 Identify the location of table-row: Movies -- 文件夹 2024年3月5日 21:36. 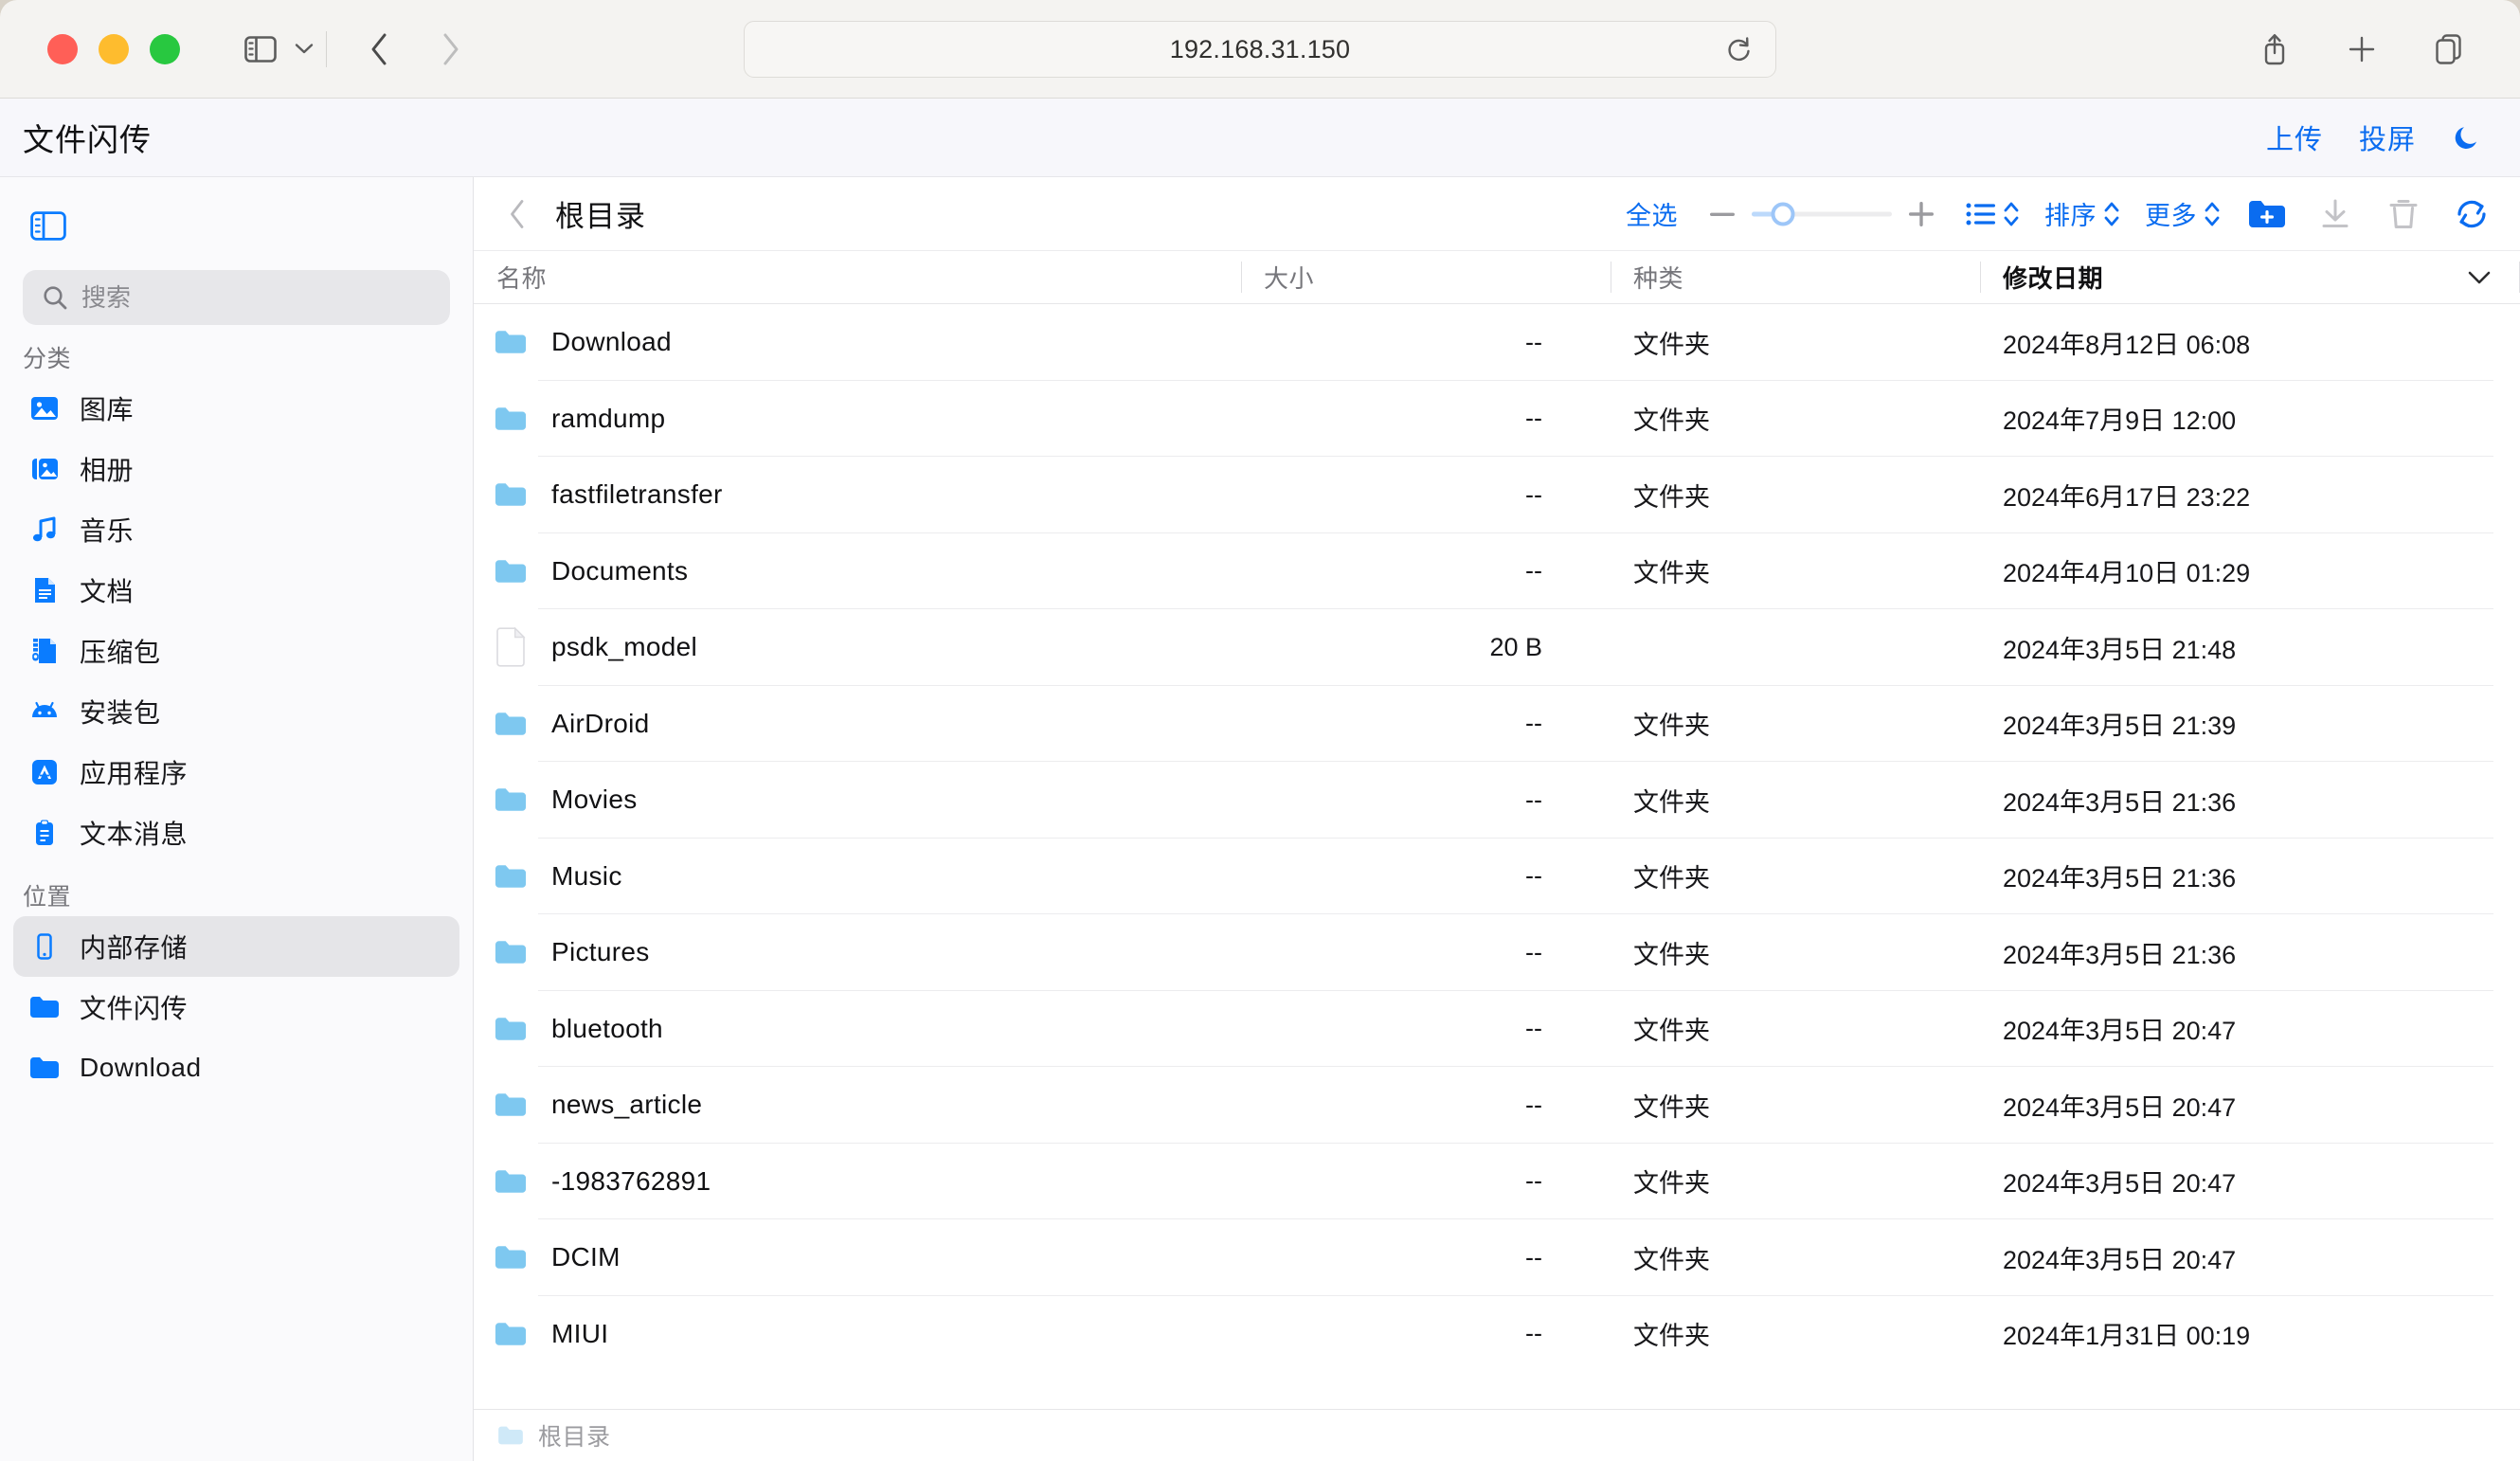
(1497, 800).